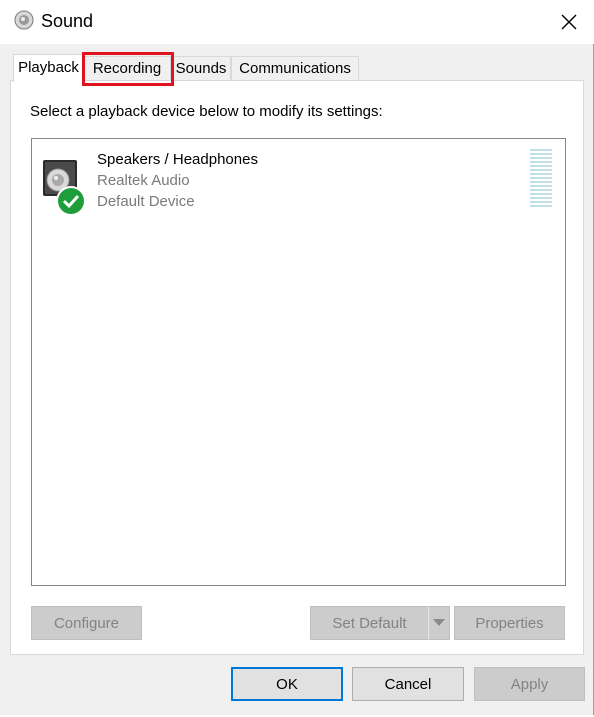 The image size is (594, 717). I want to click on device-driver: Realtek Audio, so click(143, 180).